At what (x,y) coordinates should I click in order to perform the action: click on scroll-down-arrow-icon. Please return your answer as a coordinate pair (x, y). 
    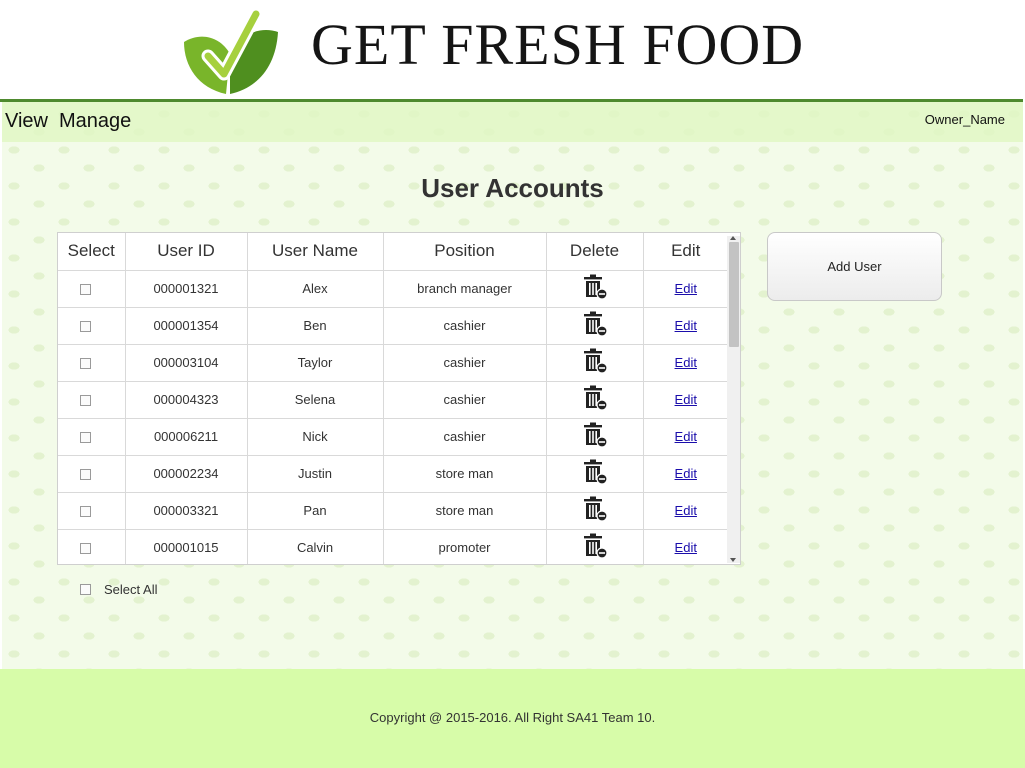
    Looking at the image, I should click on (733, 560).